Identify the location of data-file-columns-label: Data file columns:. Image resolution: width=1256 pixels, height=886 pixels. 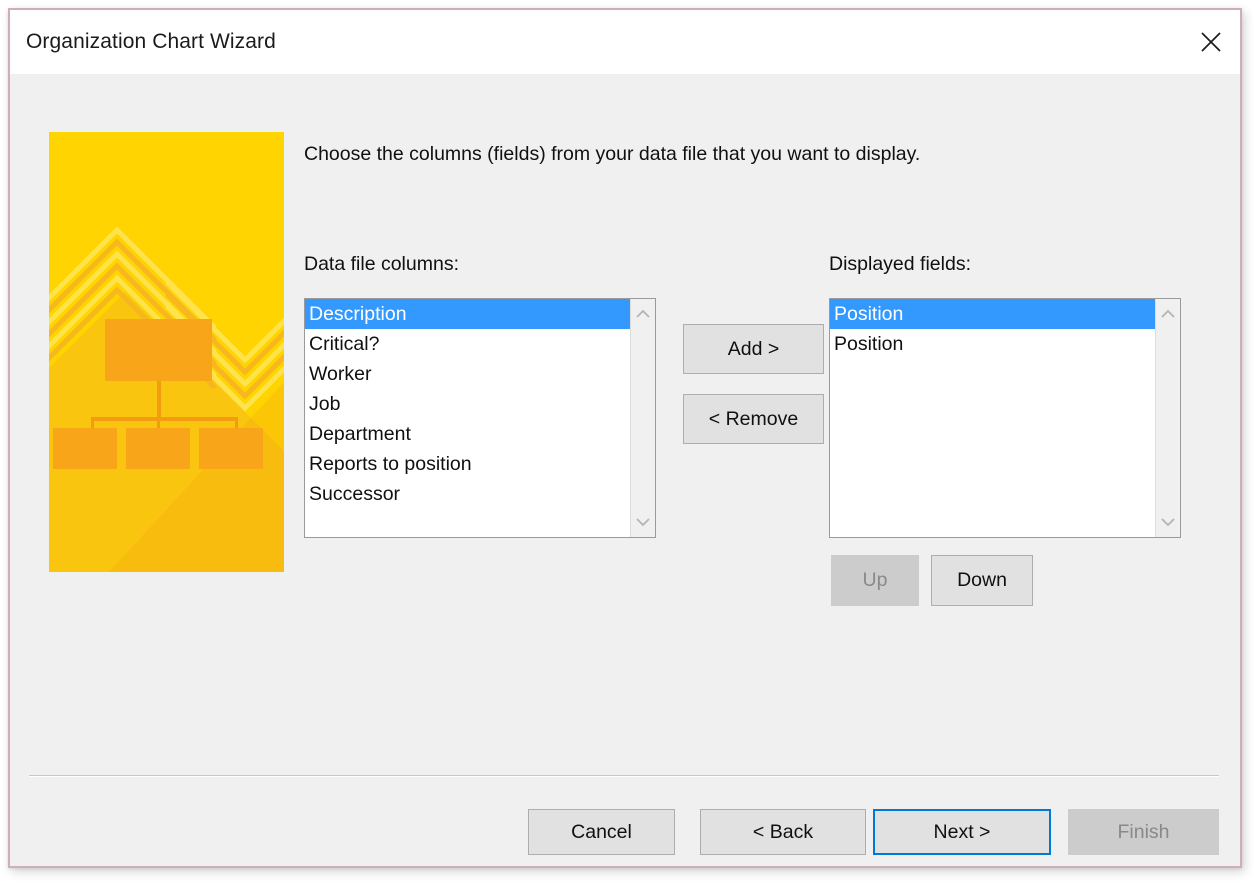
(381, 264).